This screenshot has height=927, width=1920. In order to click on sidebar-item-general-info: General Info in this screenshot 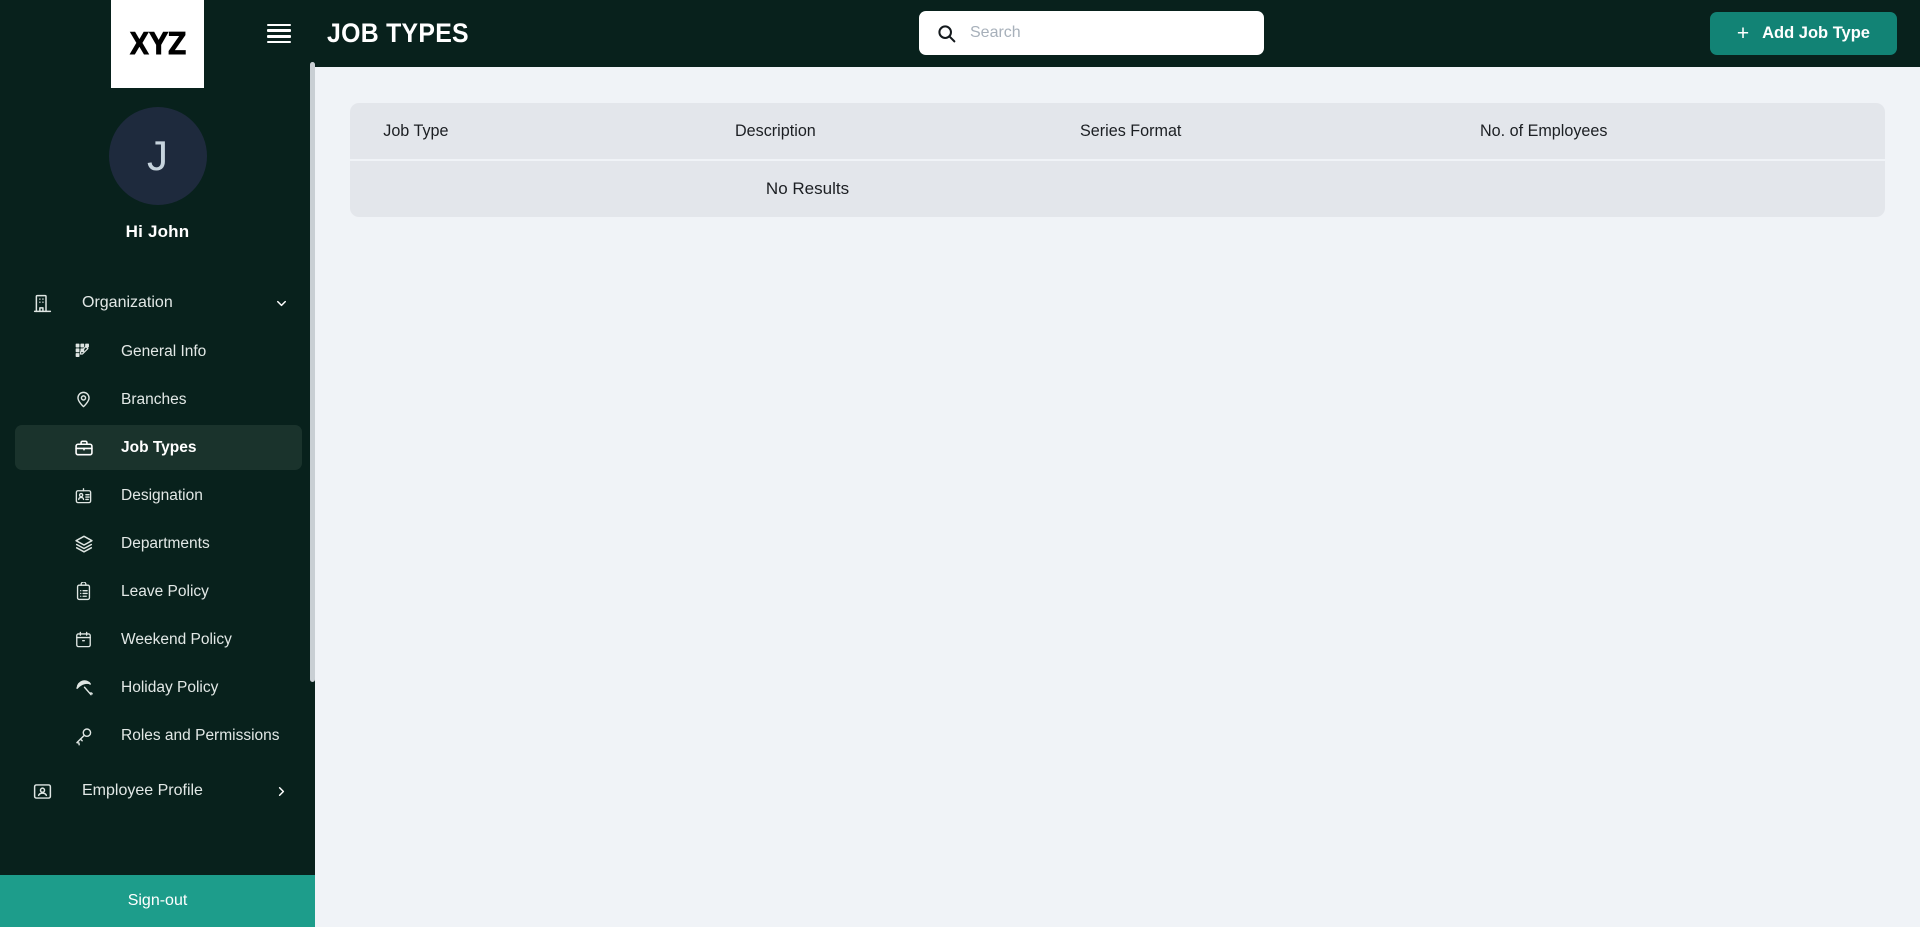, I will do `click(158, 351)`.